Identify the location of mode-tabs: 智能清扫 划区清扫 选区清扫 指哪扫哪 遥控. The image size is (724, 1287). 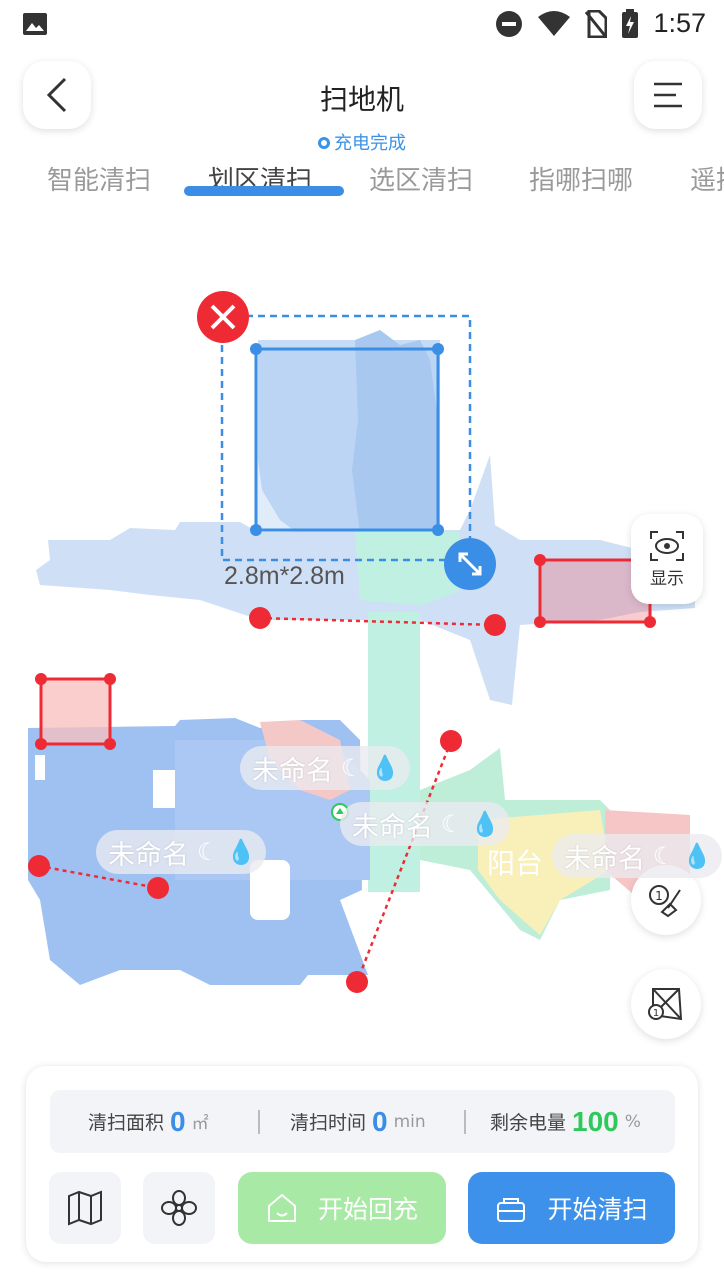
(362, 182).